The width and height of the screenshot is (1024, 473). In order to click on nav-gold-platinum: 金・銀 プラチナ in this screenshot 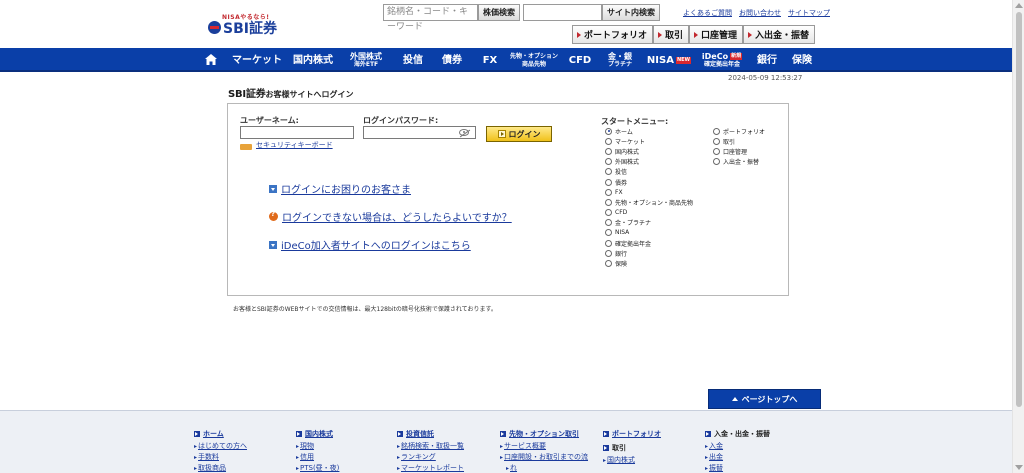, I will do `click(620, 60)`.